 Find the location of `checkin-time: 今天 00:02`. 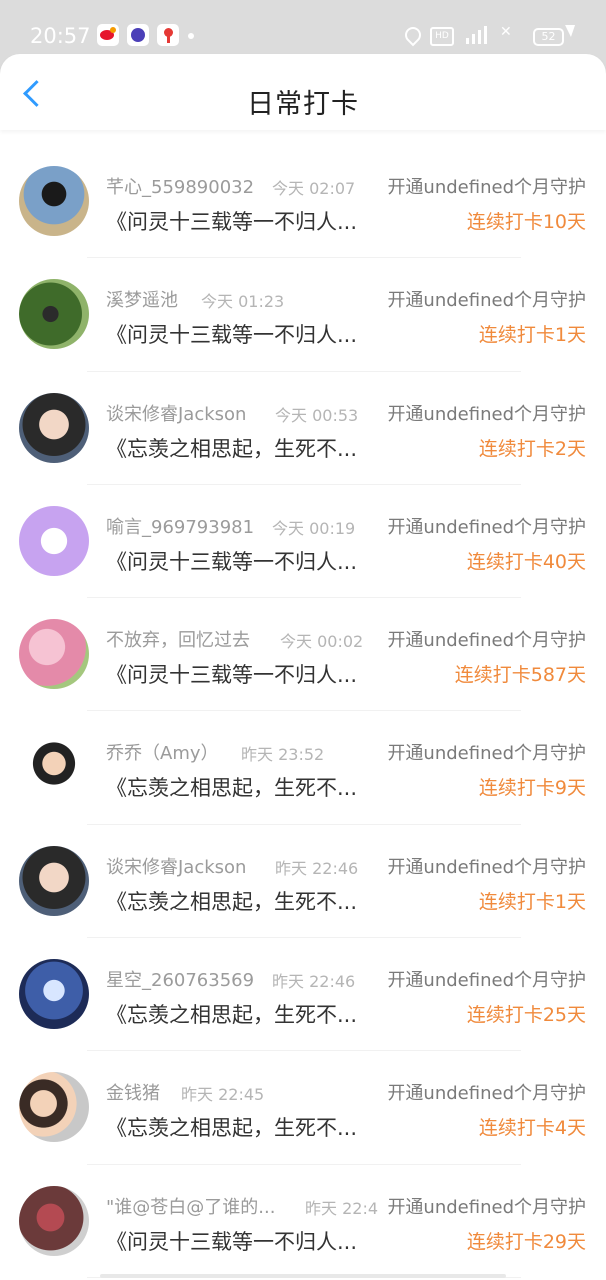

checkin-time: 今天 00:02 is located at coordinates (322, 642).